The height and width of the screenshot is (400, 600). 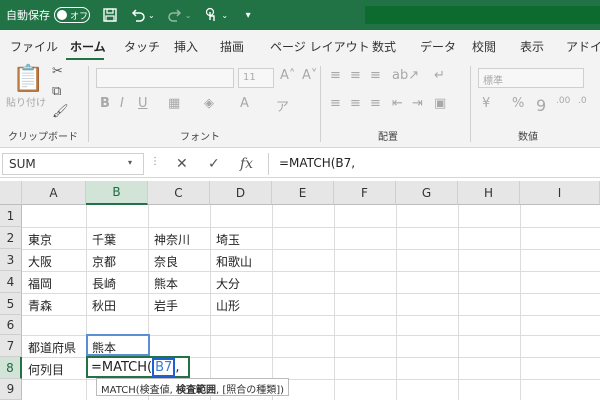 What do you see at coordinates (73, 164) in the screenshot?
I see `name-box: SUM` at bounding box center [73, 164].